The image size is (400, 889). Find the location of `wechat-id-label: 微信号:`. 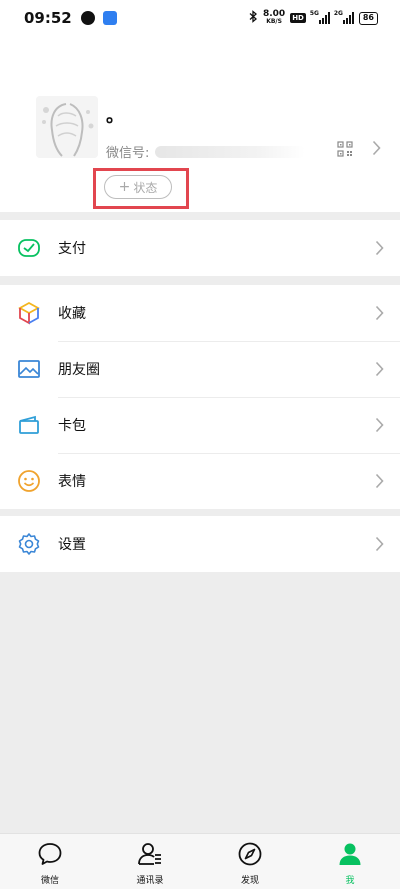

wechat-id-label: 微信号: is located at coordinates (128, 153).